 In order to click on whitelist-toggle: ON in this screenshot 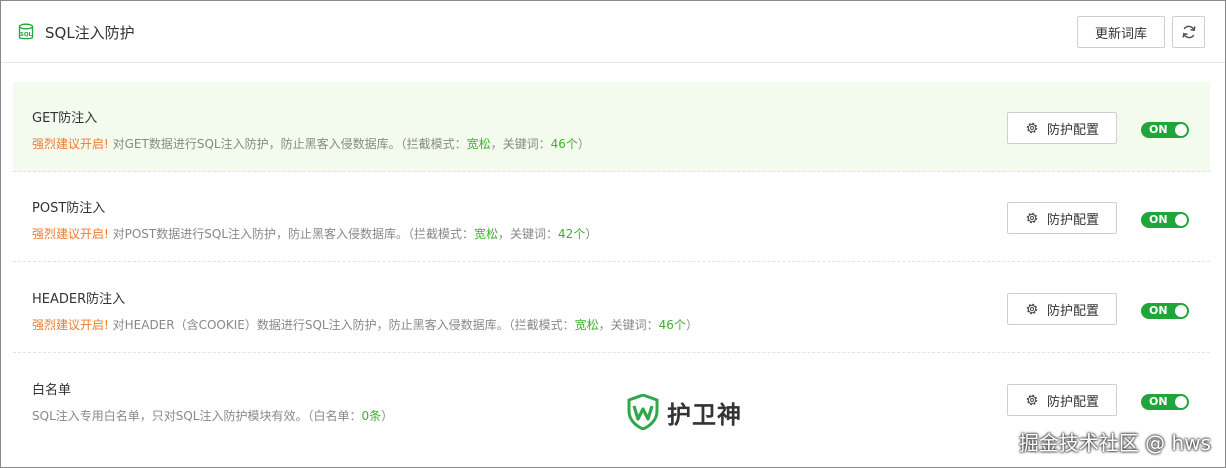, I will do `click(1165, 402)`.